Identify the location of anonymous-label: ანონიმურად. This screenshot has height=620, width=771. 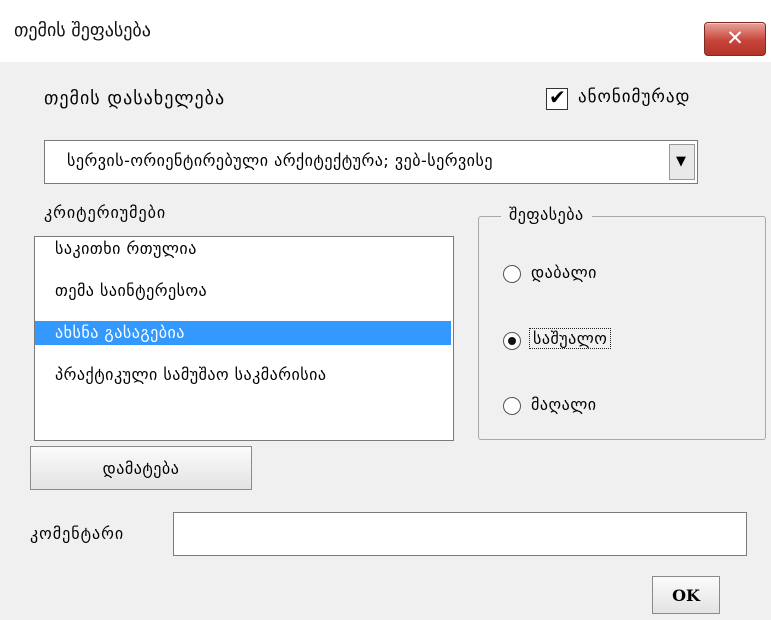
(634, 97).